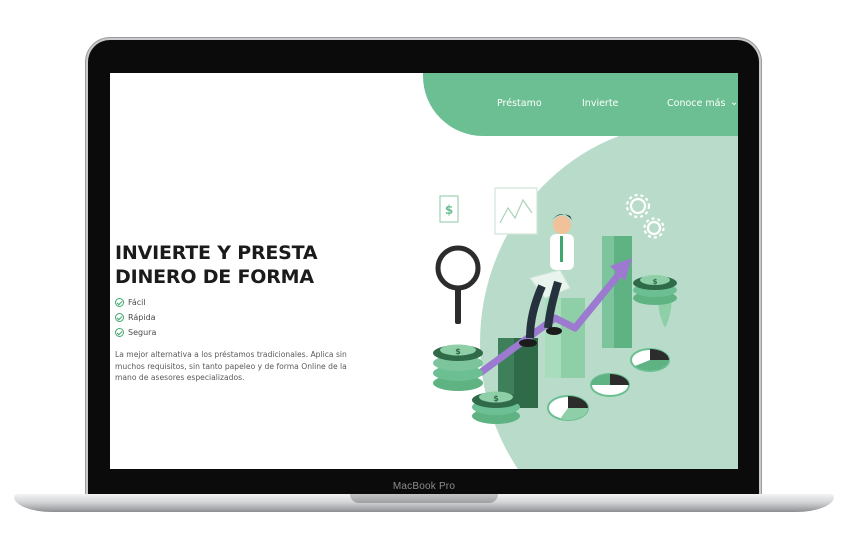 The image size is (848, 539). Describe the element at coordinates (519, 103) in the screenshot. I see `nav-item-prestamo: Préstamo` at that location.